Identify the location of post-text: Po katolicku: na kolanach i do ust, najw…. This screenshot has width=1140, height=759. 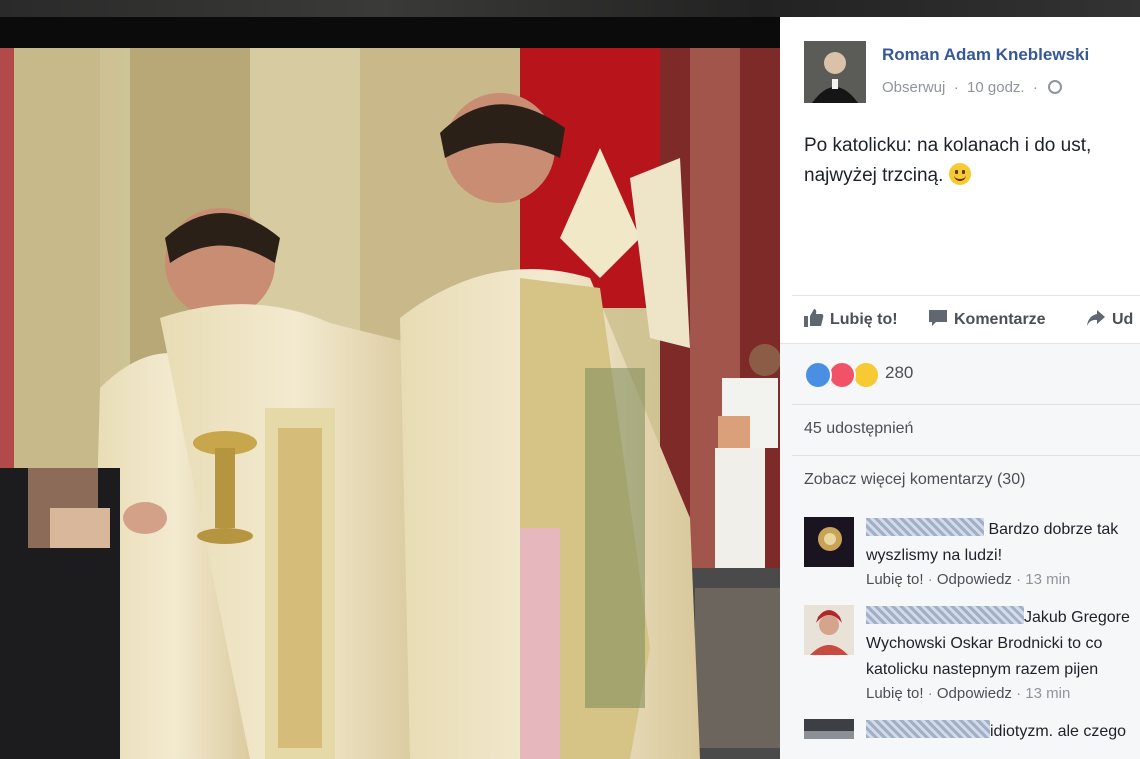
(972, 161).